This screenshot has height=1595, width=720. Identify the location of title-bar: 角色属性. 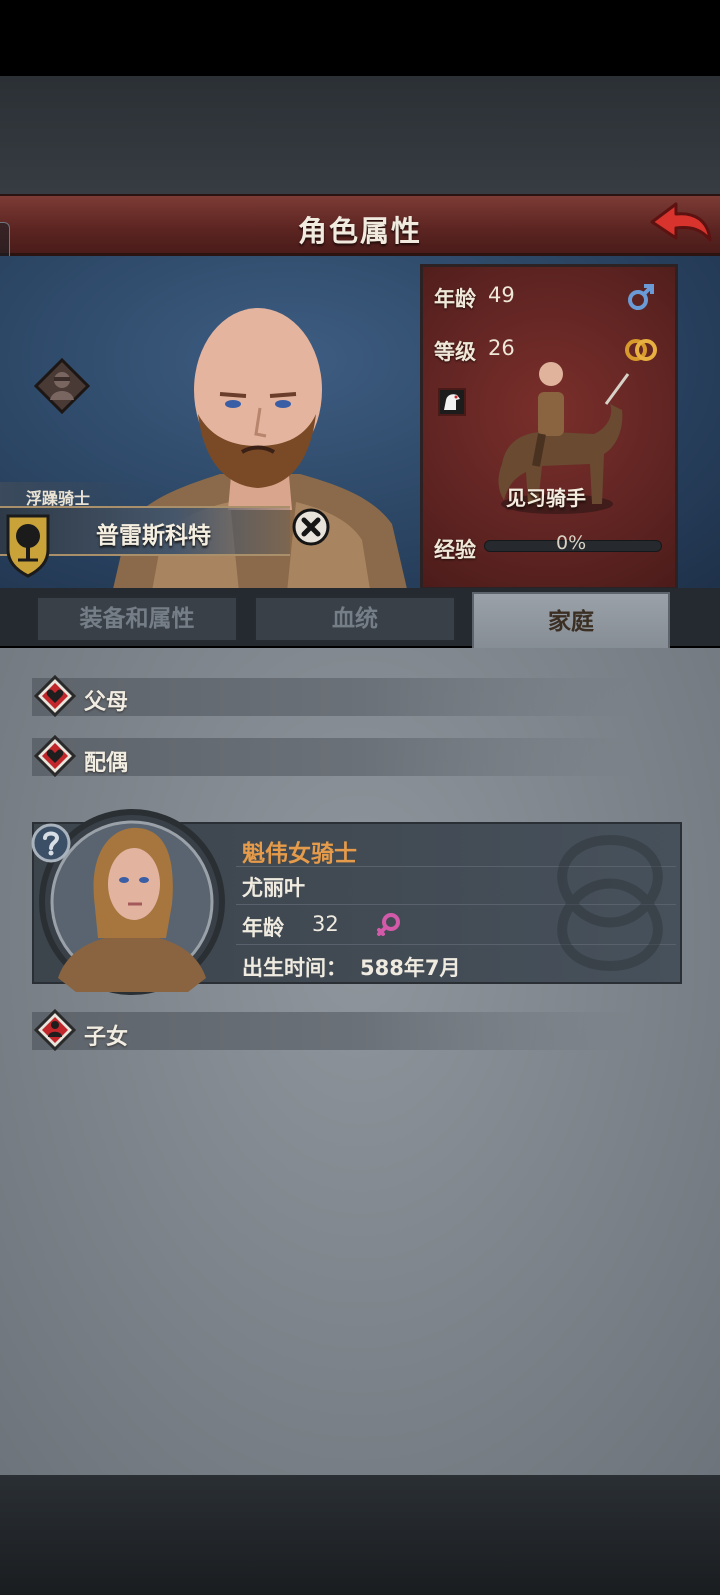
(360, 225).